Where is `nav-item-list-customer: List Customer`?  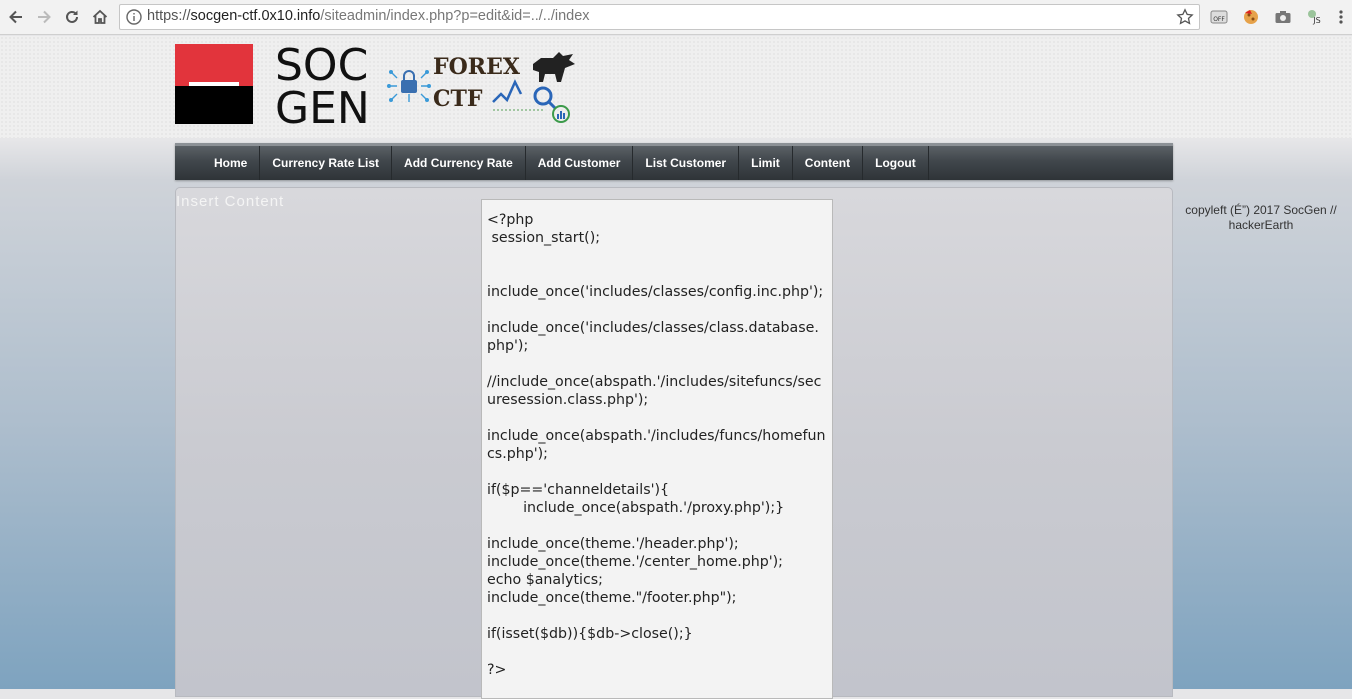 nav-item-list-customer: List Customer is located at coordinates (686, 163).